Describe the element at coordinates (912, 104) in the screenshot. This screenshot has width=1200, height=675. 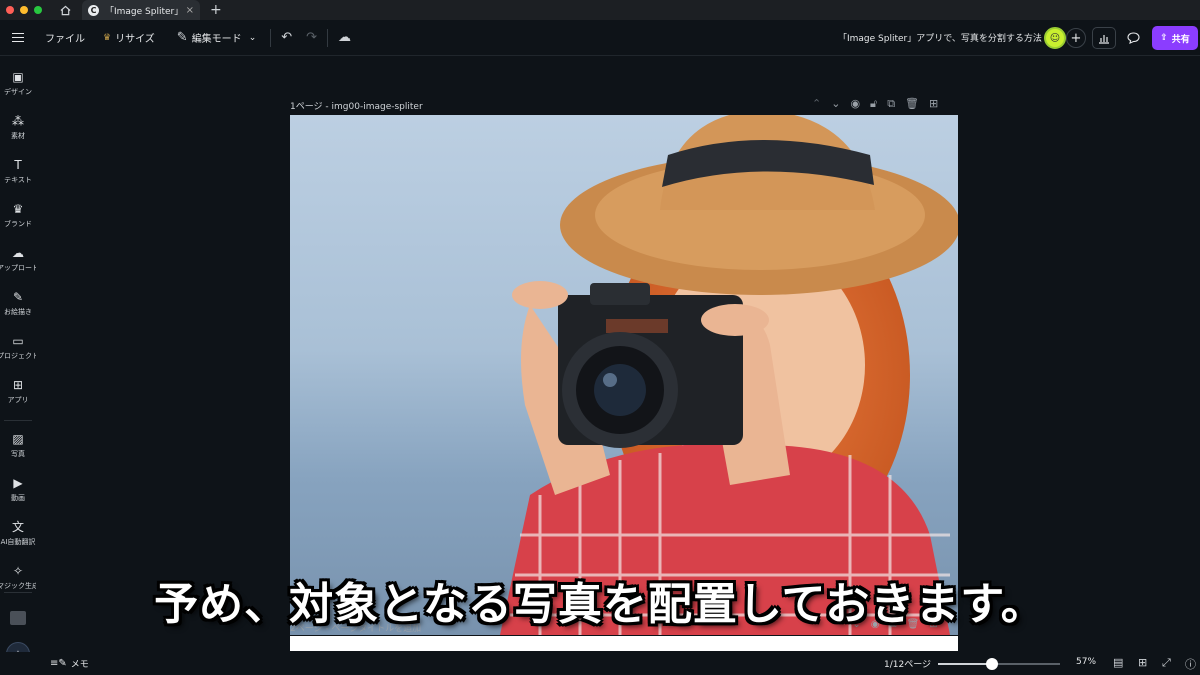
I see `delete-page-icon: 🗑︎` at that location.